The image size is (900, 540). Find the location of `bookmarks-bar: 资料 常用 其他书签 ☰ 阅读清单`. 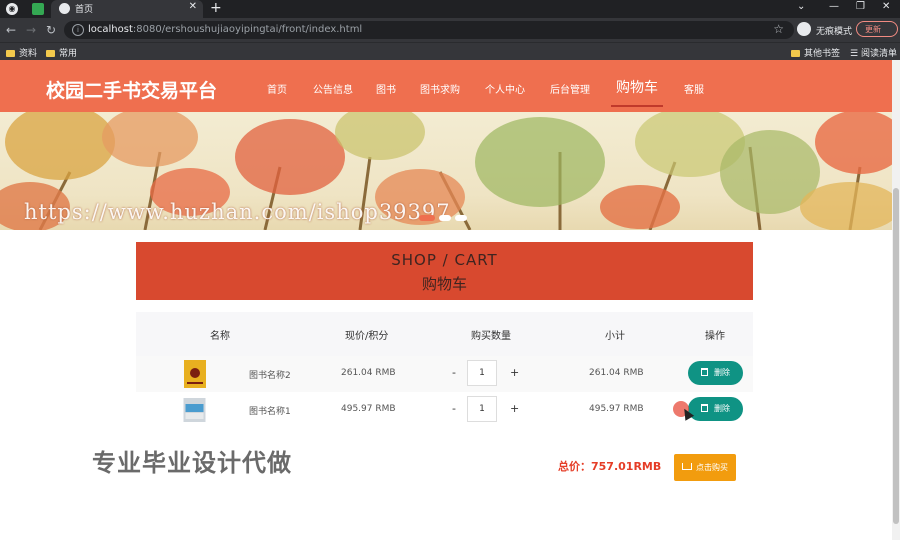

bookmarks-bar: 资料 常用 其他书签 ☰ 阅读清单 is located at coordinates (450, 51).